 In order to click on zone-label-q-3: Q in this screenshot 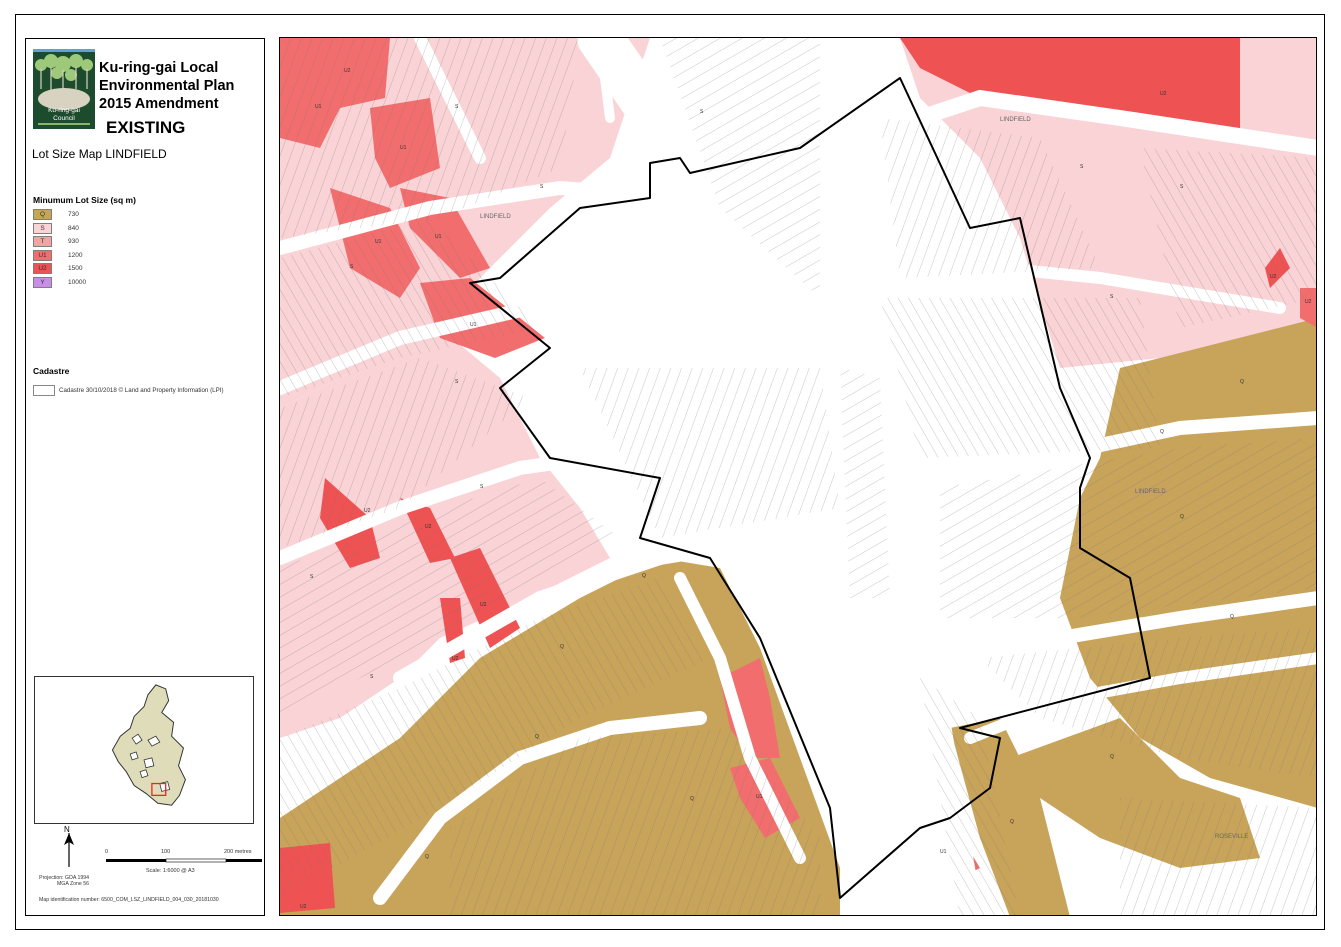, I will do `click(537, 737)`.